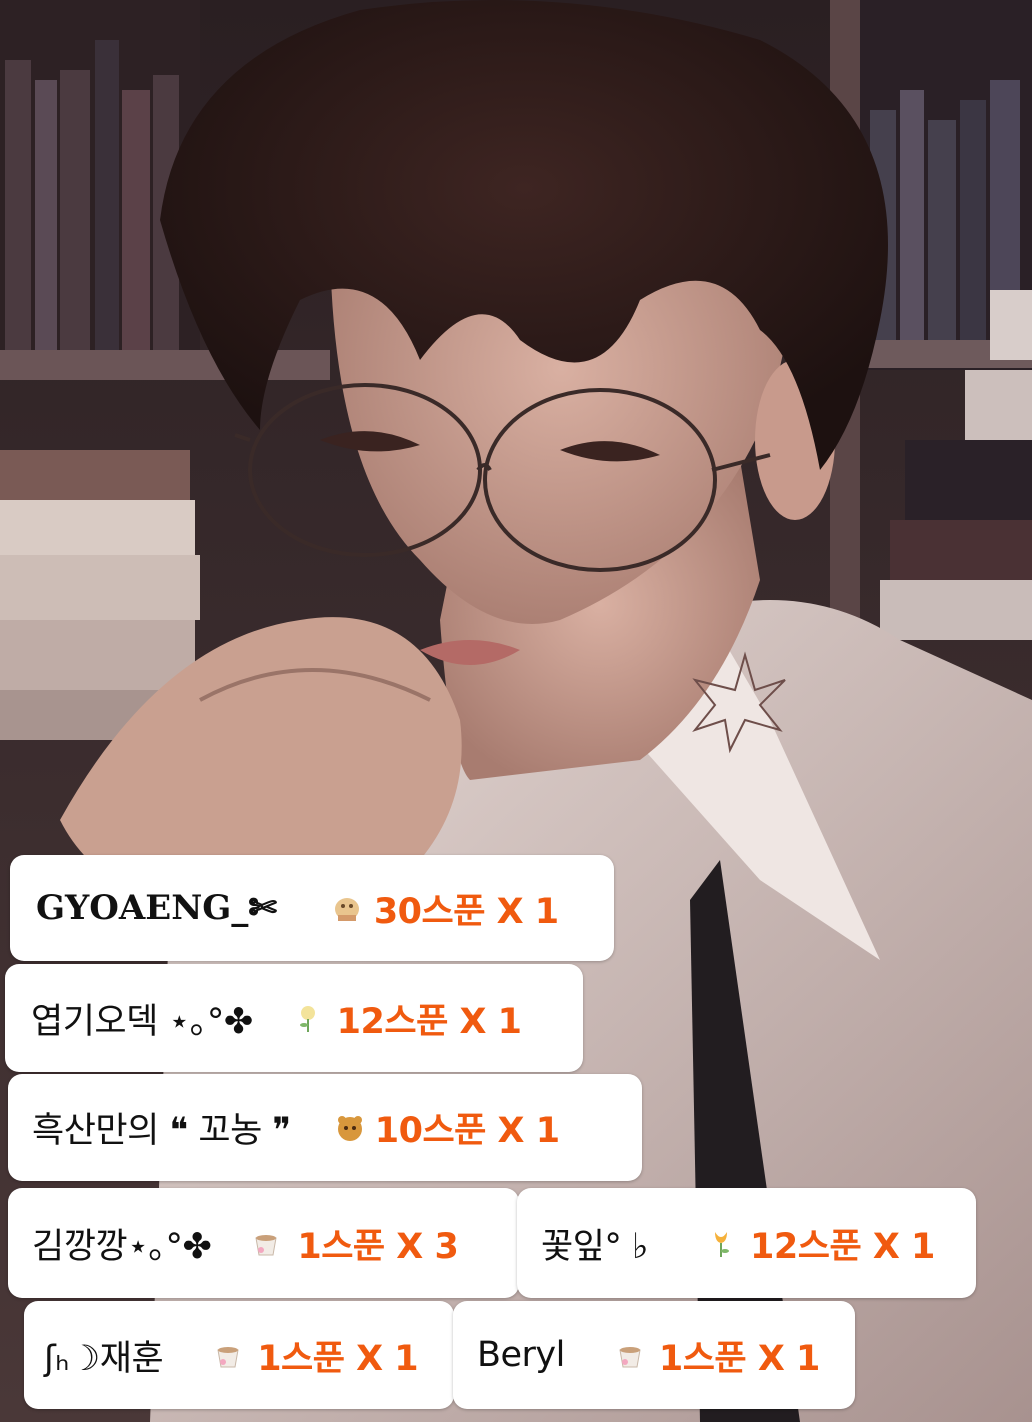  What do you see at coordinates (378, 1246) in the screenshot?
I see `donation-amount: 1스푼 X 3` at bounding box center [378, 1246].